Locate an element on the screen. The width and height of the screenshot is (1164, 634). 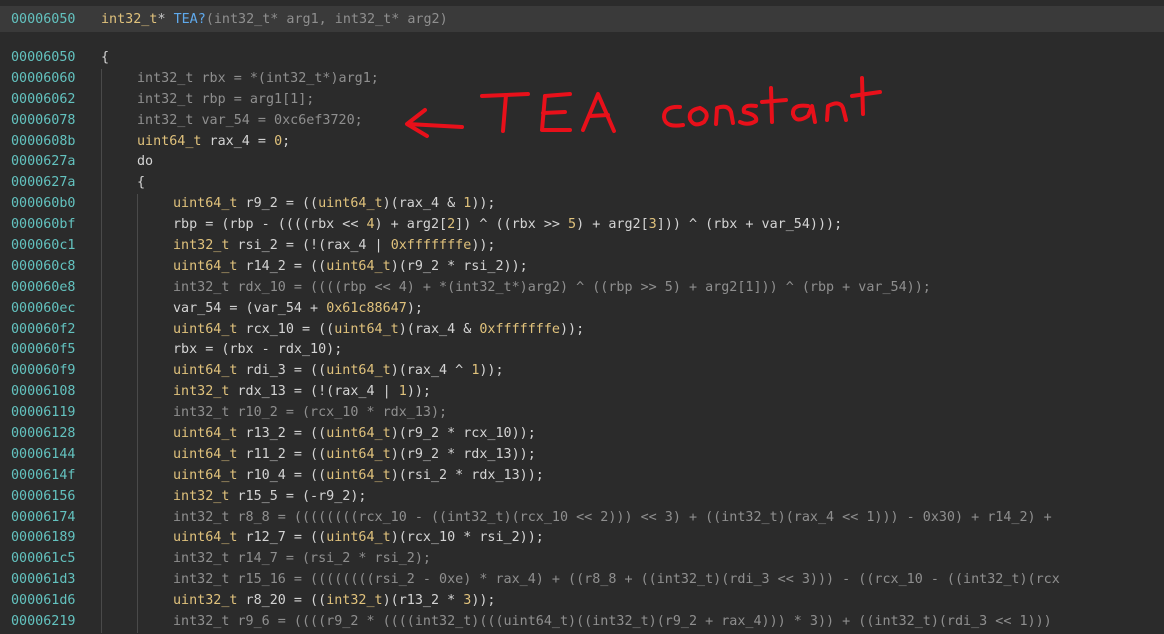
line-address: 000060f9 is located at coordinates (43, 371).